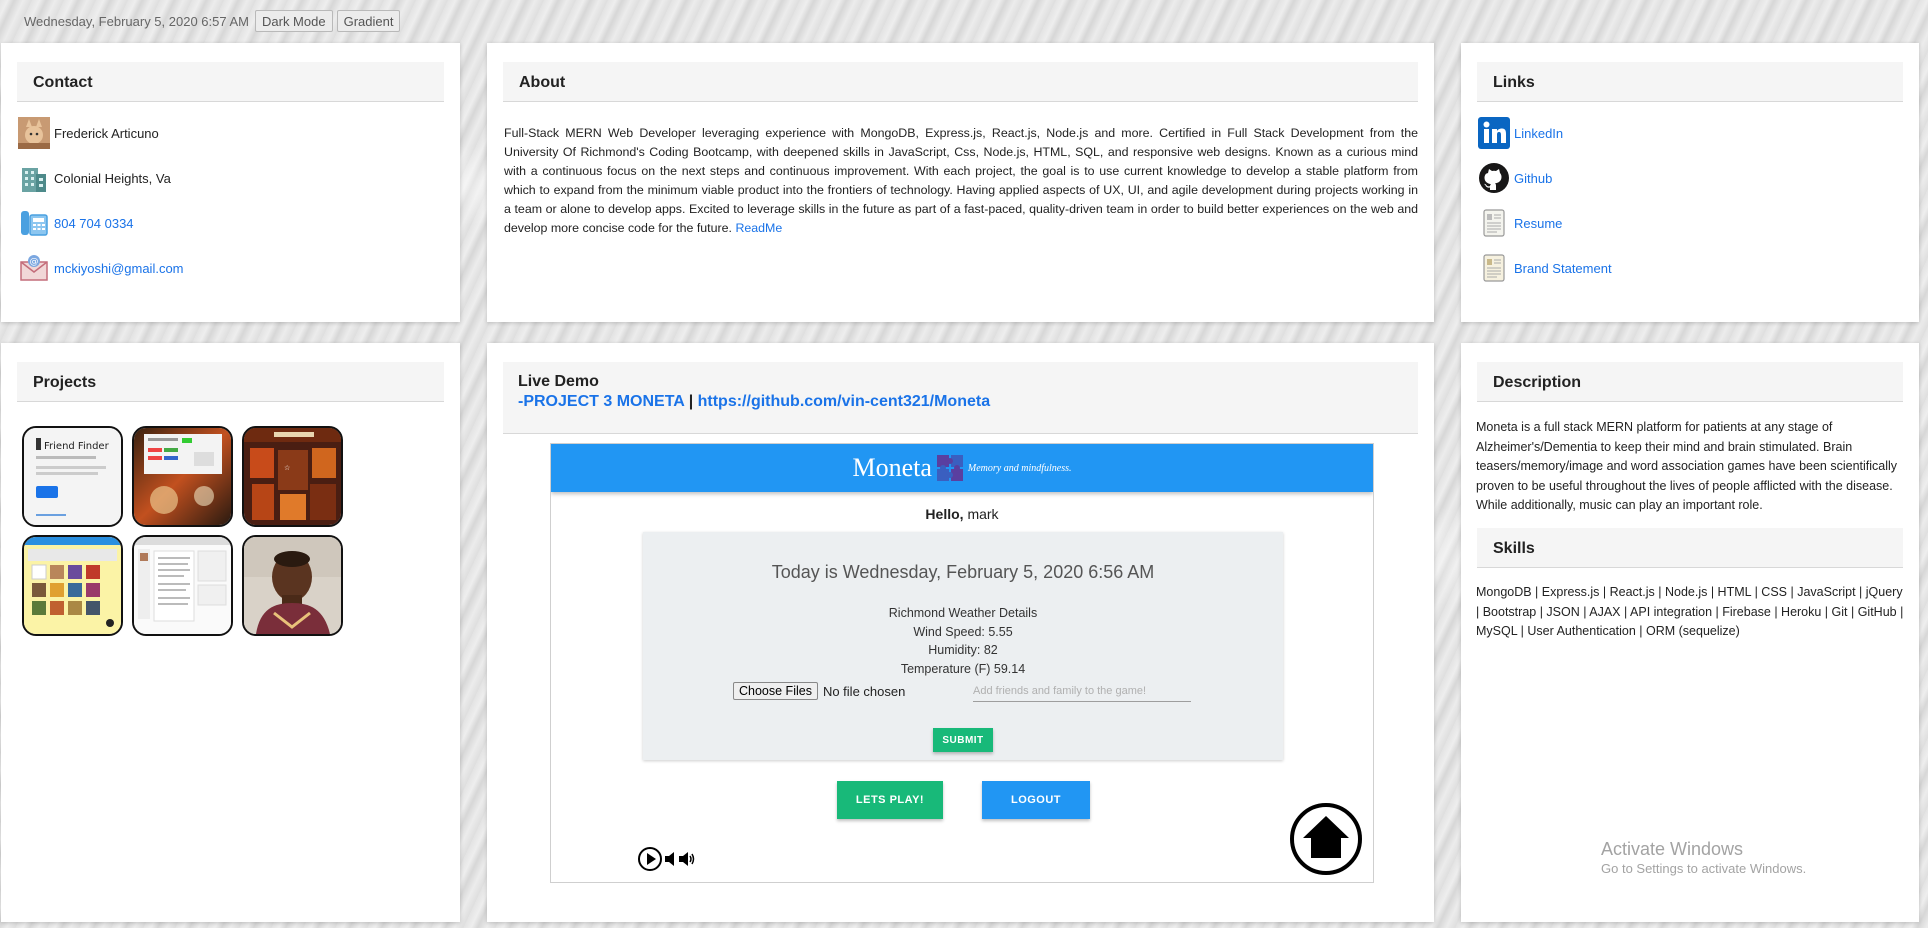  I want to click on link-resume: Resume, so click(1520, 223).